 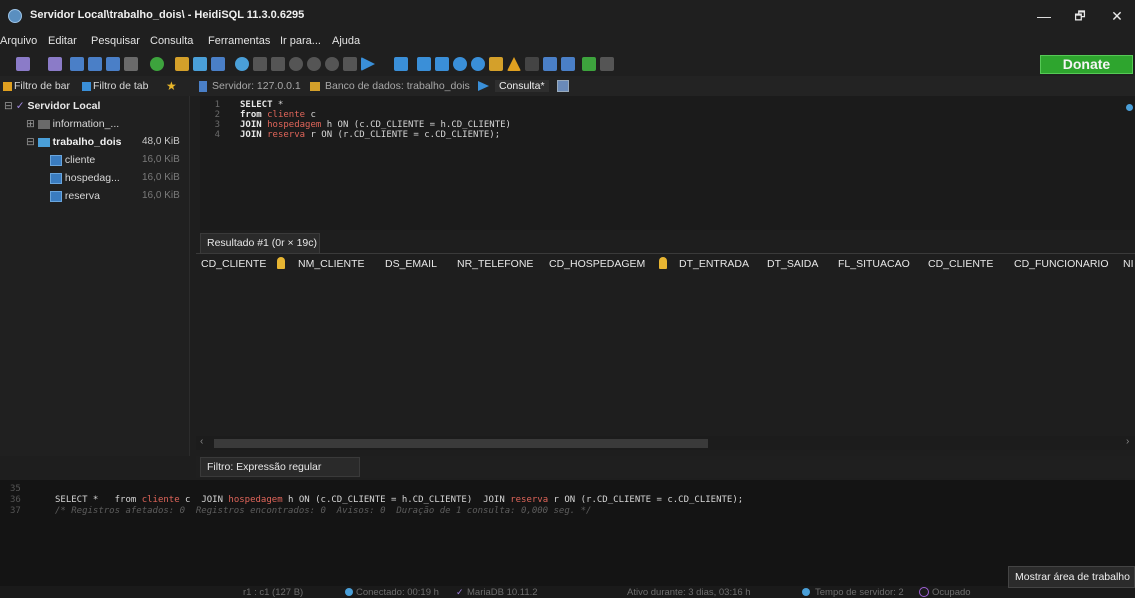 I want to click on print-icon, so click(x=131, y=64).